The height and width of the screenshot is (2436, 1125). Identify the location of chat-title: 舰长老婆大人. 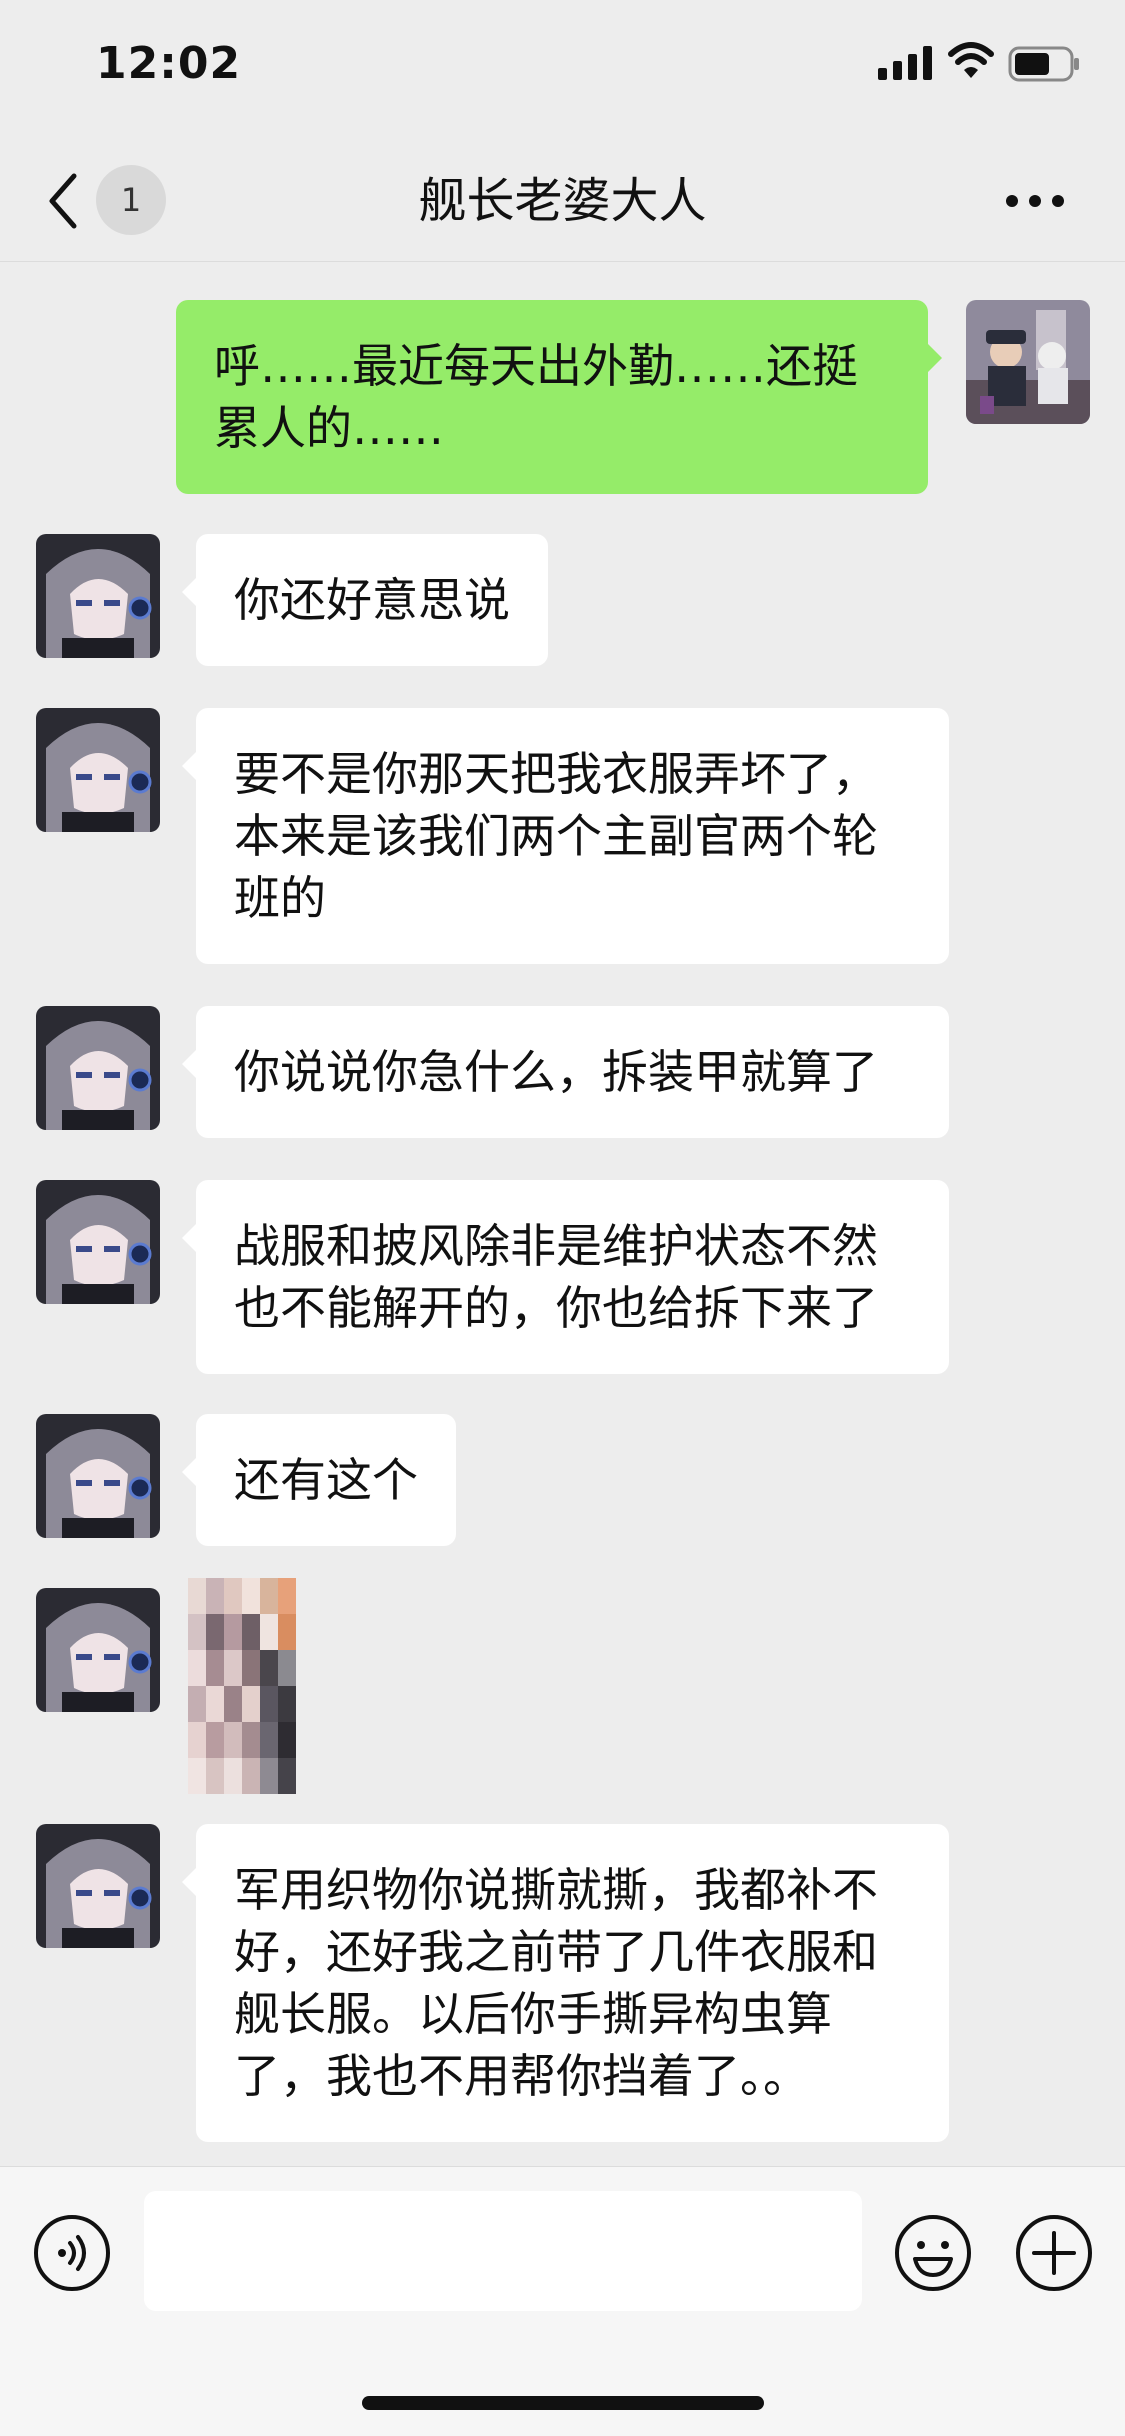
(562, 201).